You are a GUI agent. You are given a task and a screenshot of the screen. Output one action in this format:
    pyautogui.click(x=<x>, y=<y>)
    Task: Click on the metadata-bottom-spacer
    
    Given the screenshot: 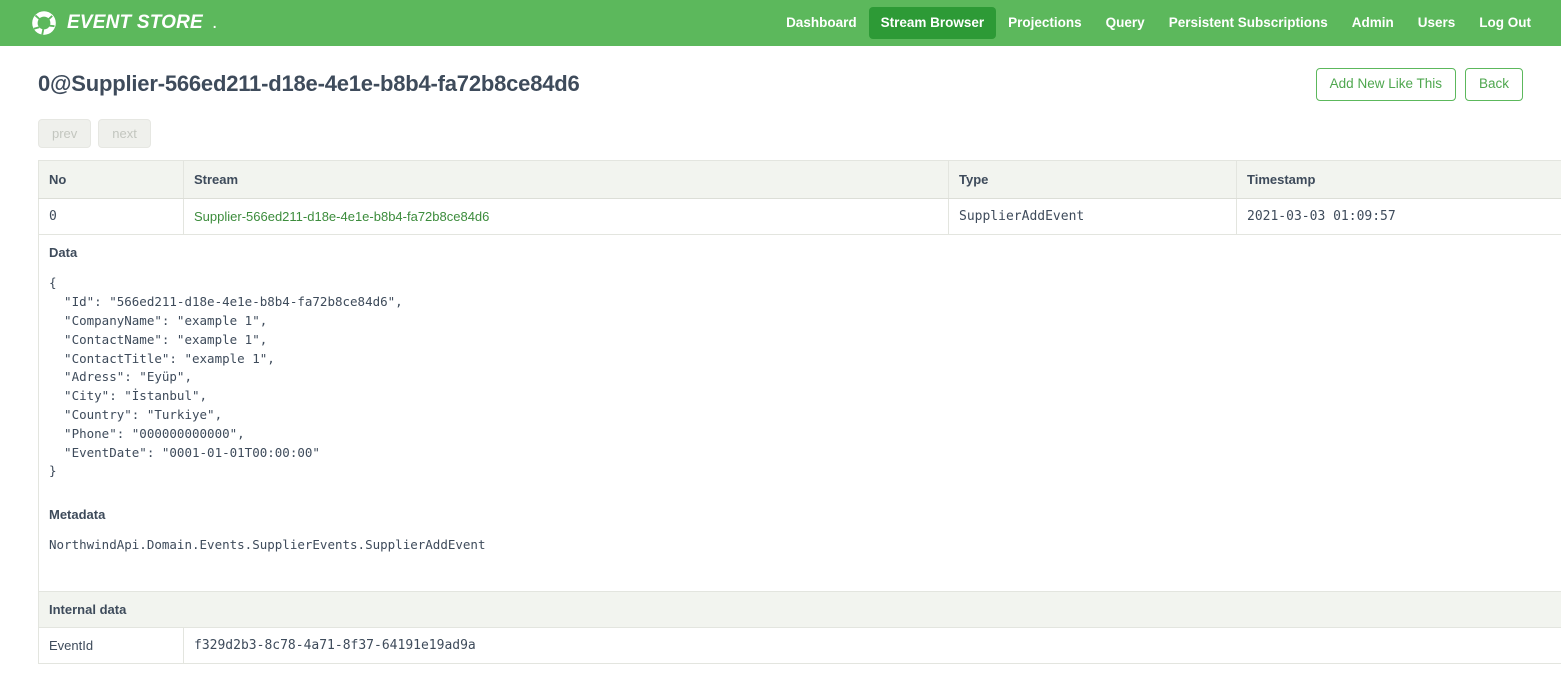 What is the action you would take?
    pyautogui.click(x=800, y=568)
    